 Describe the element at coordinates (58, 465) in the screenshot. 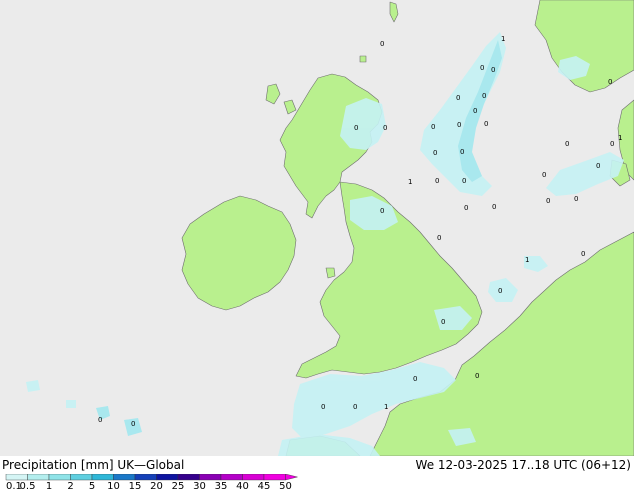

I see `variable-name: Precipitation [mm]` at that location.